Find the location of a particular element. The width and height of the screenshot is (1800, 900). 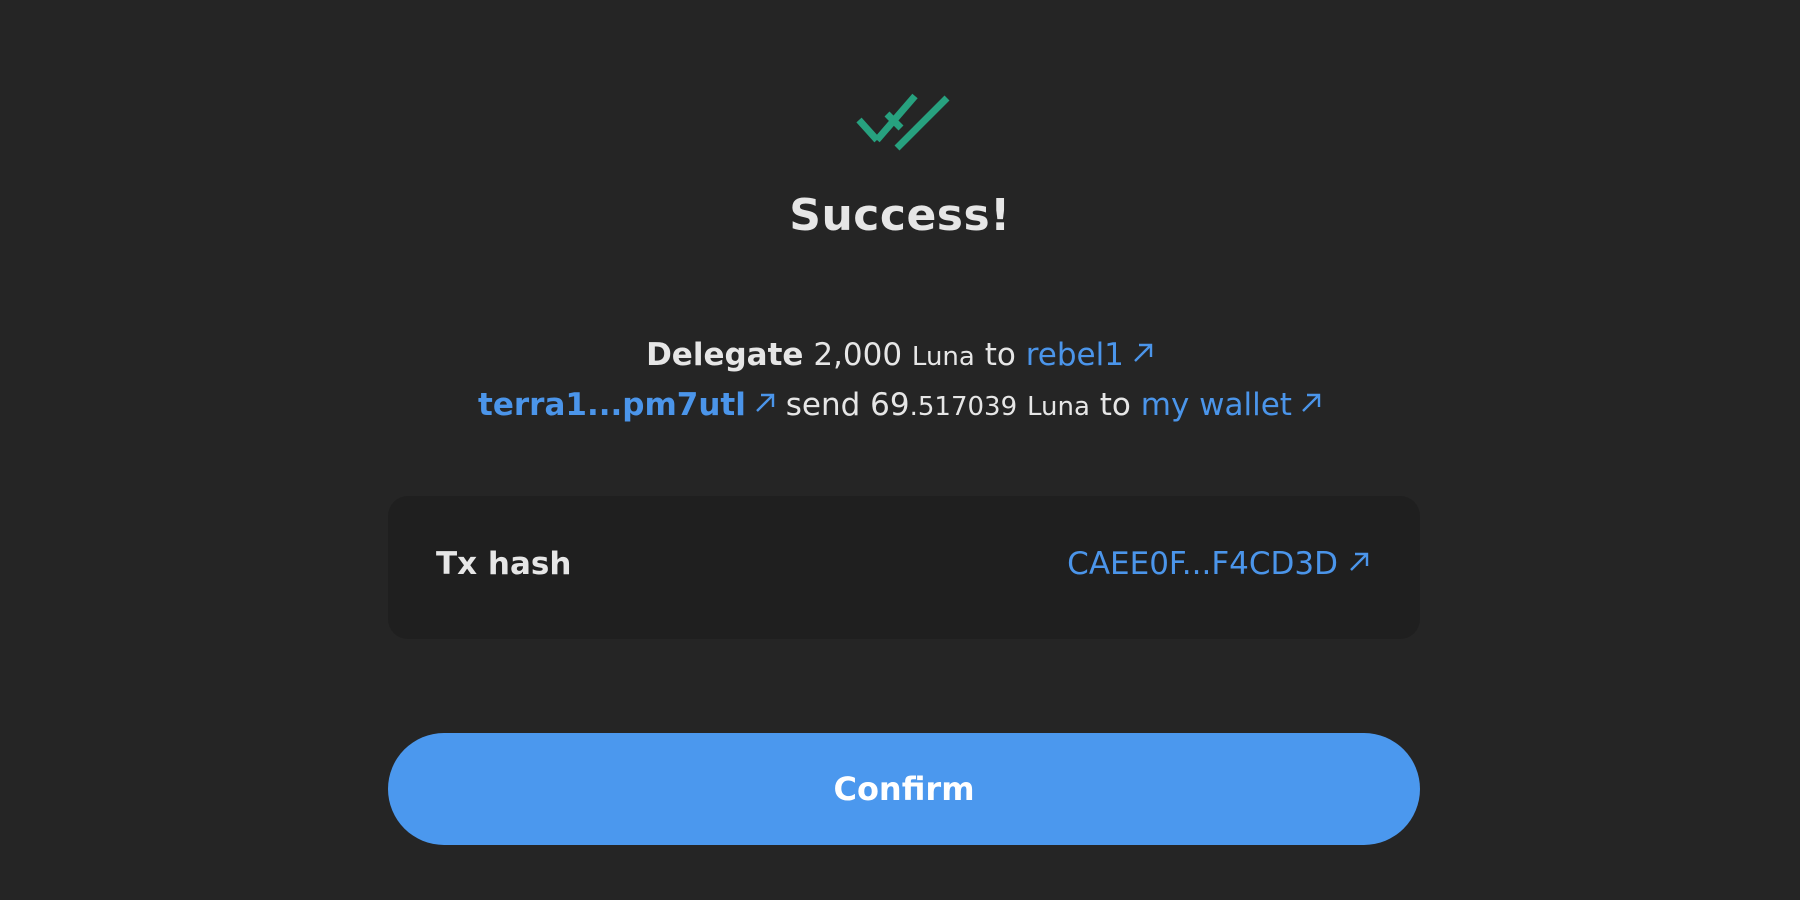

message-line-1: Delegate 2,000 Luna to rebel1 is located at coordinates (900, 356).